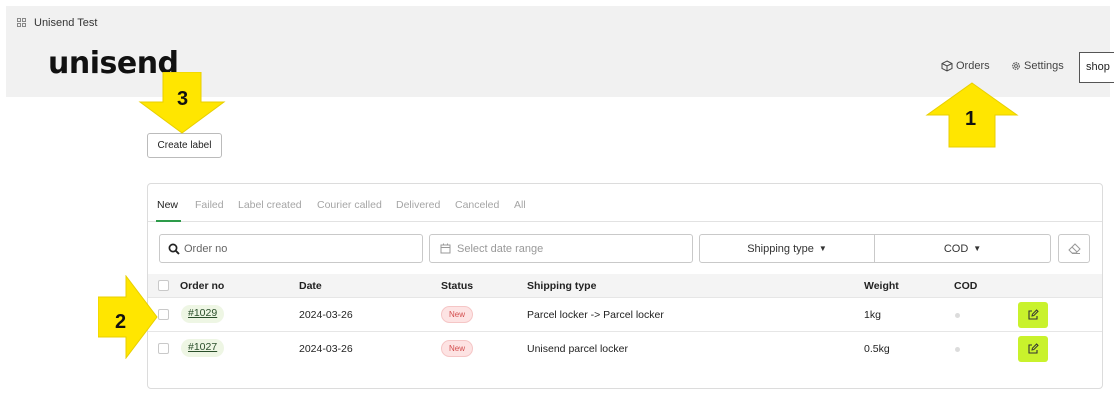 The image size is (1114, 396). Describe the element at coordinates (577, 349) in the screenshot. I see `shipping-type: Unisend parcel locker` at that location.